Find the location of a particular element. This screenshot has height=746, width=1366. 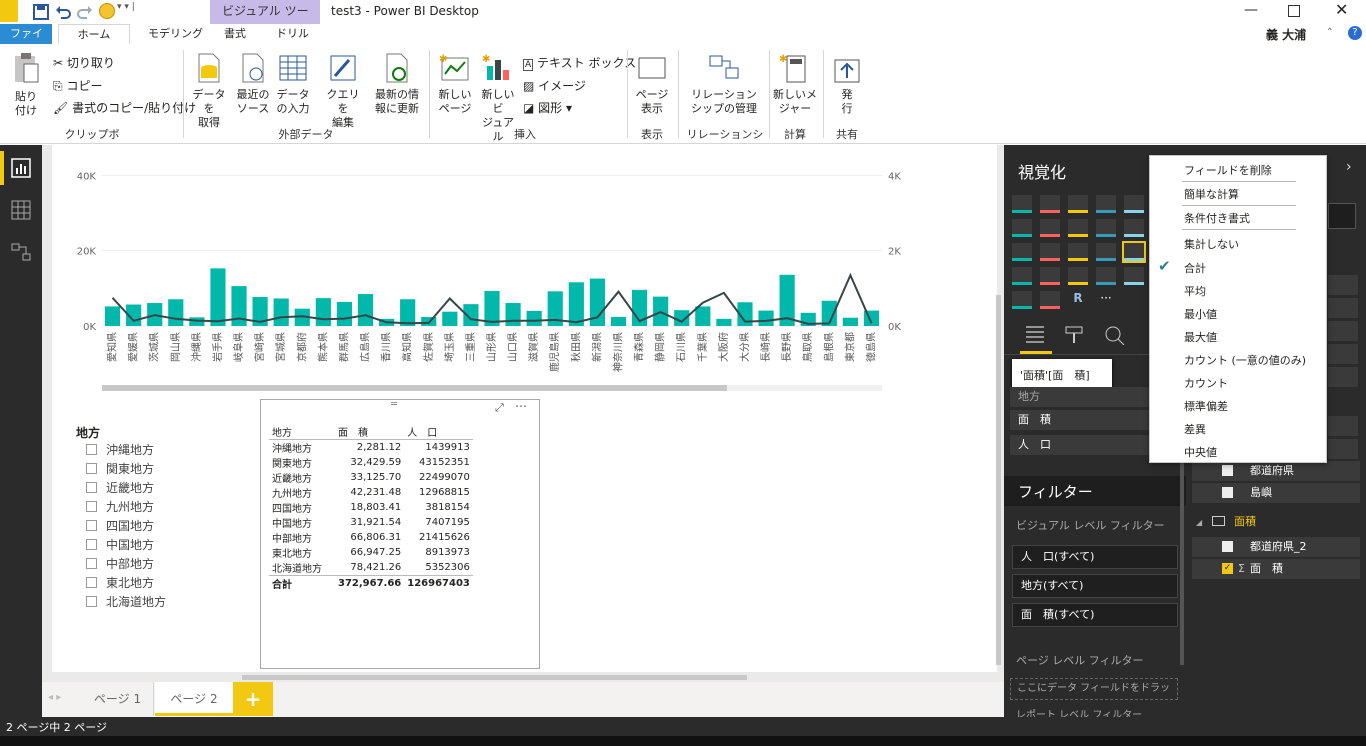

card-icon is located at coordinates (1106, 276).